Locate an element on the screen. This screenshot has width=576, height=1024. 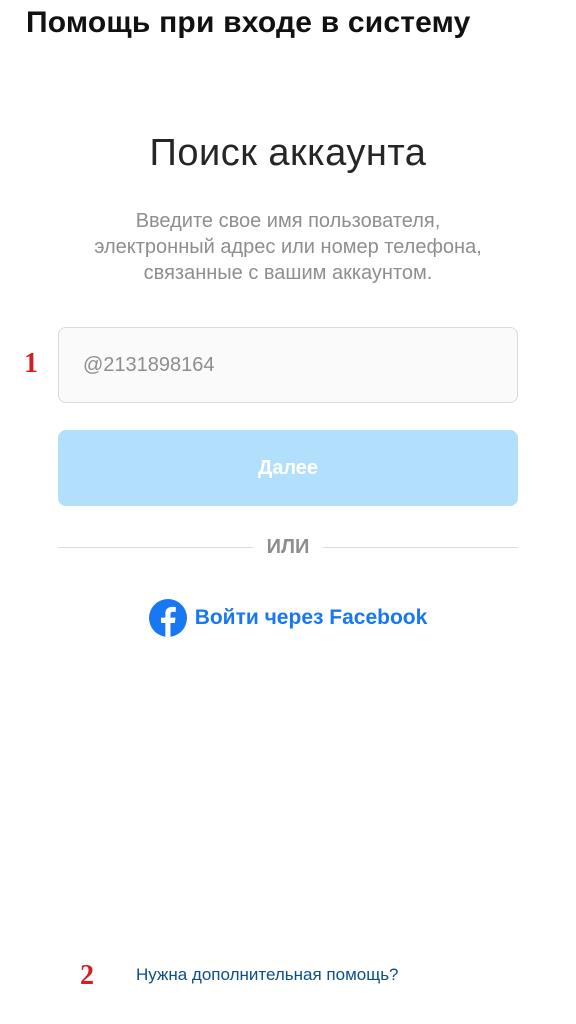
need-more-help-link: Нужна дополнительная помощь? is located at coordinates (267, 975).